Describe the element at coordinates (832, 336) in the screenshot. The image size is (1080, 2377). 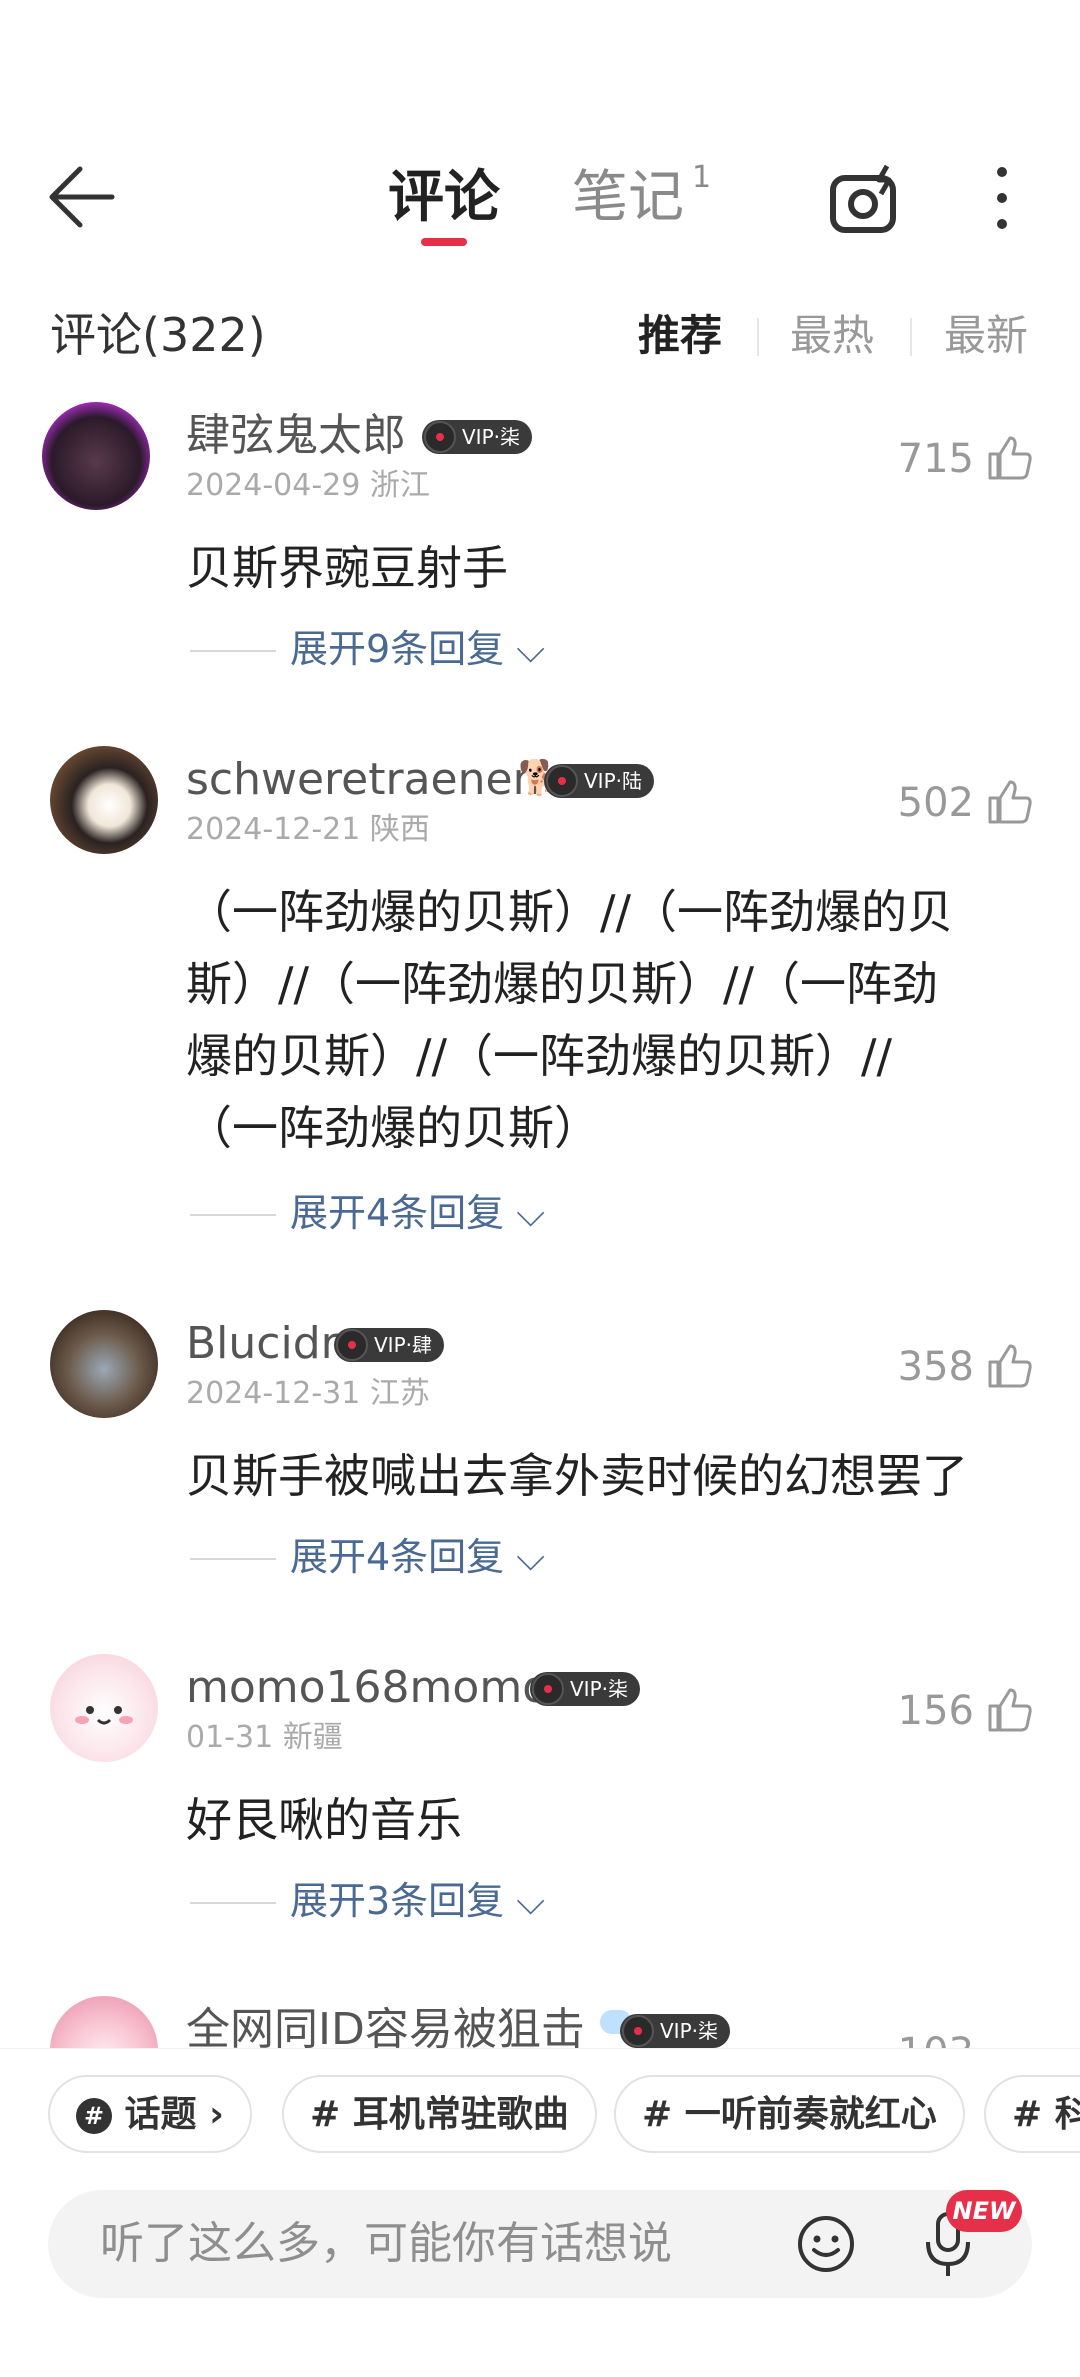
I see `sort-hot: 最热` at that location.